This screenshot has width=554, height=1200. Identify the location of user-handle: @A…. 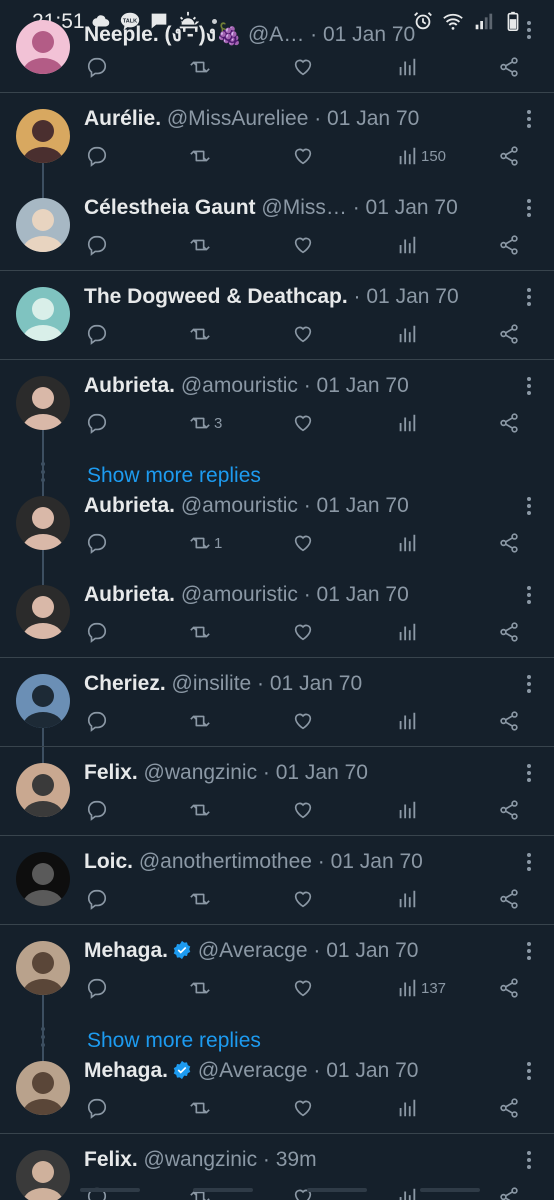
(273, 34).